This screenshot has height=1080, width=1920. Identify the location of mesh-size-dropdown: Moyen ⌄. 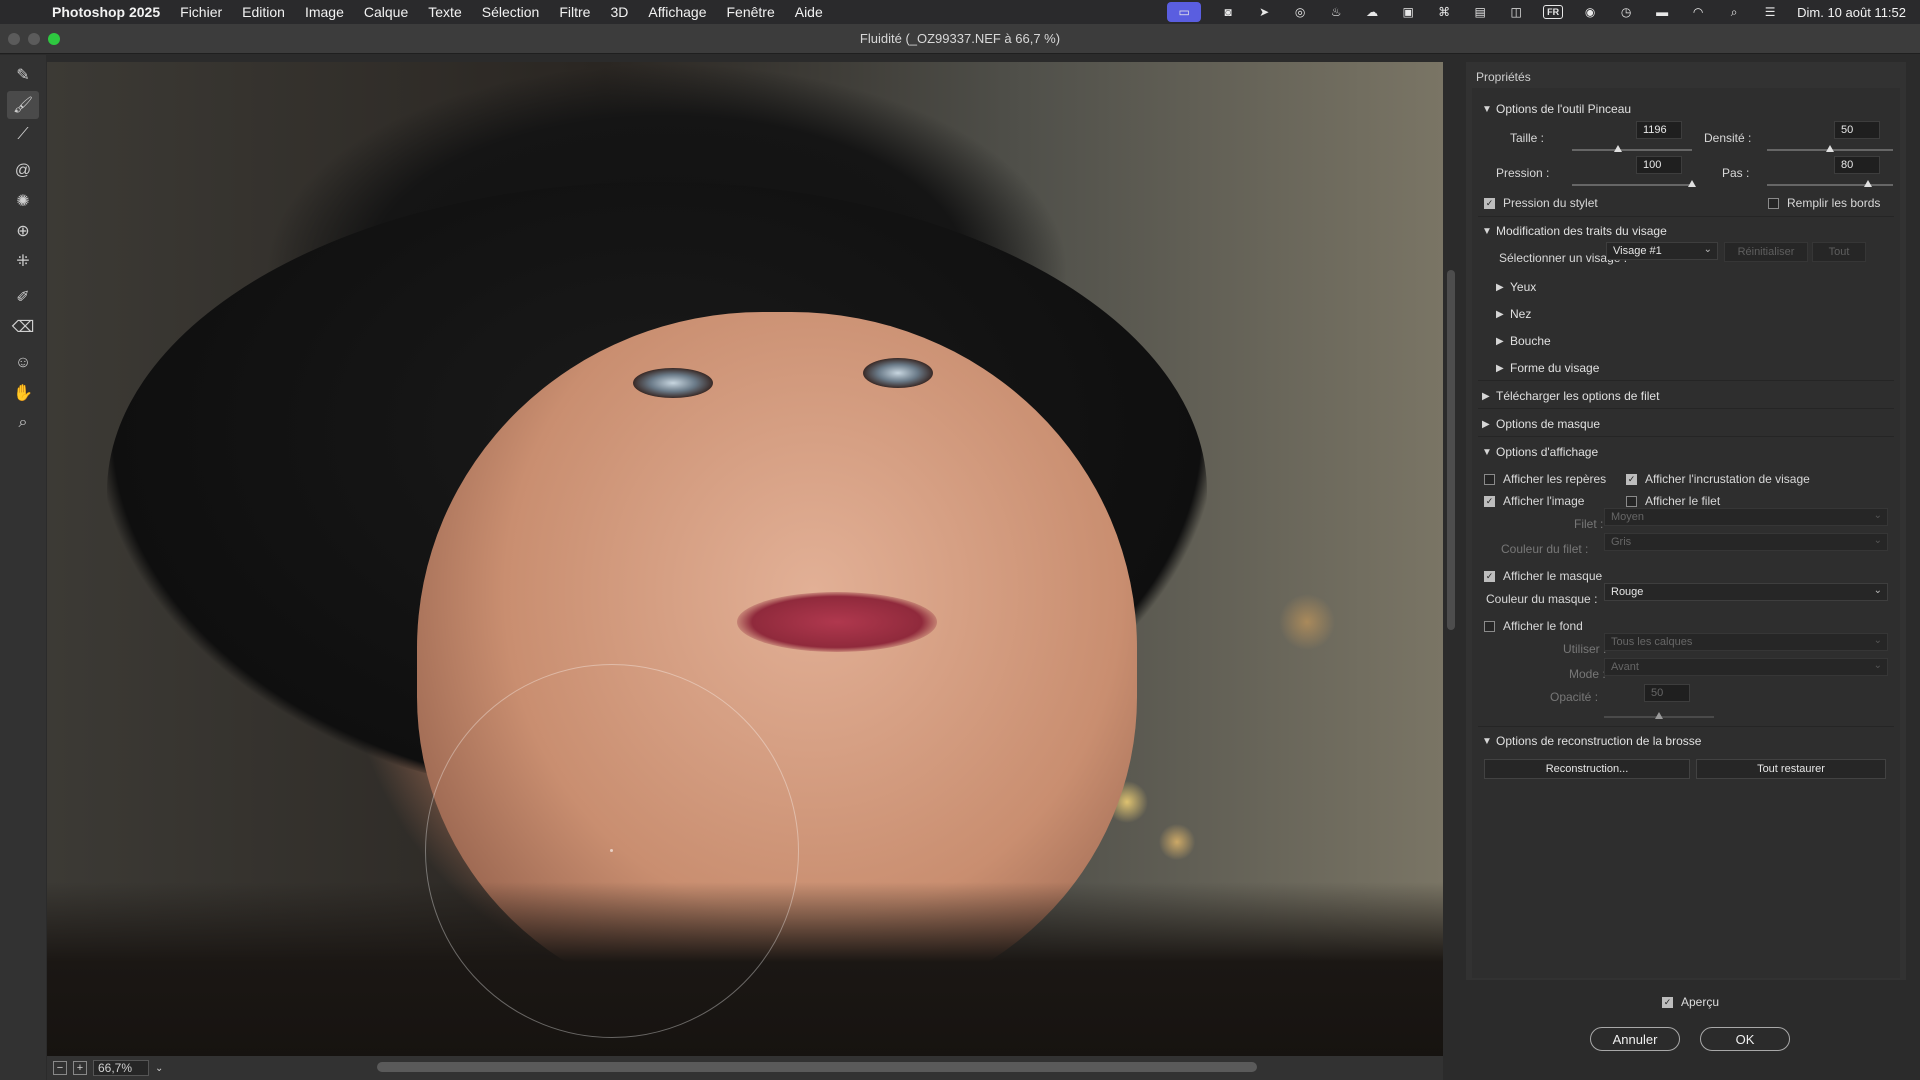
(1746, 517).